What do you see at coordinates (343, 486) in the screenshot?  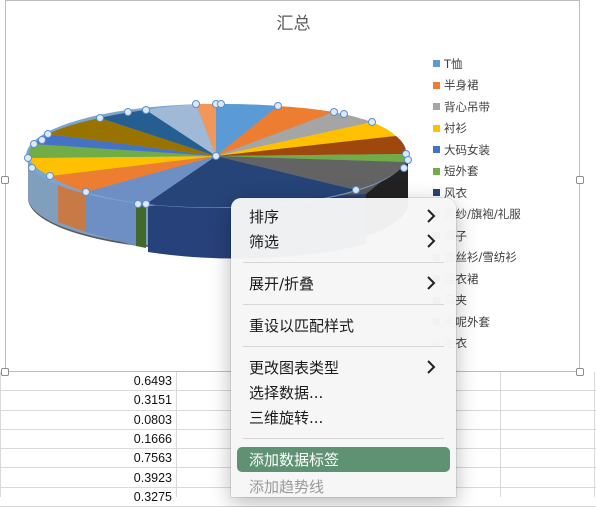 I see `menu-item-add-trendline: 添加趋势线` at bounding box center [343, 486].